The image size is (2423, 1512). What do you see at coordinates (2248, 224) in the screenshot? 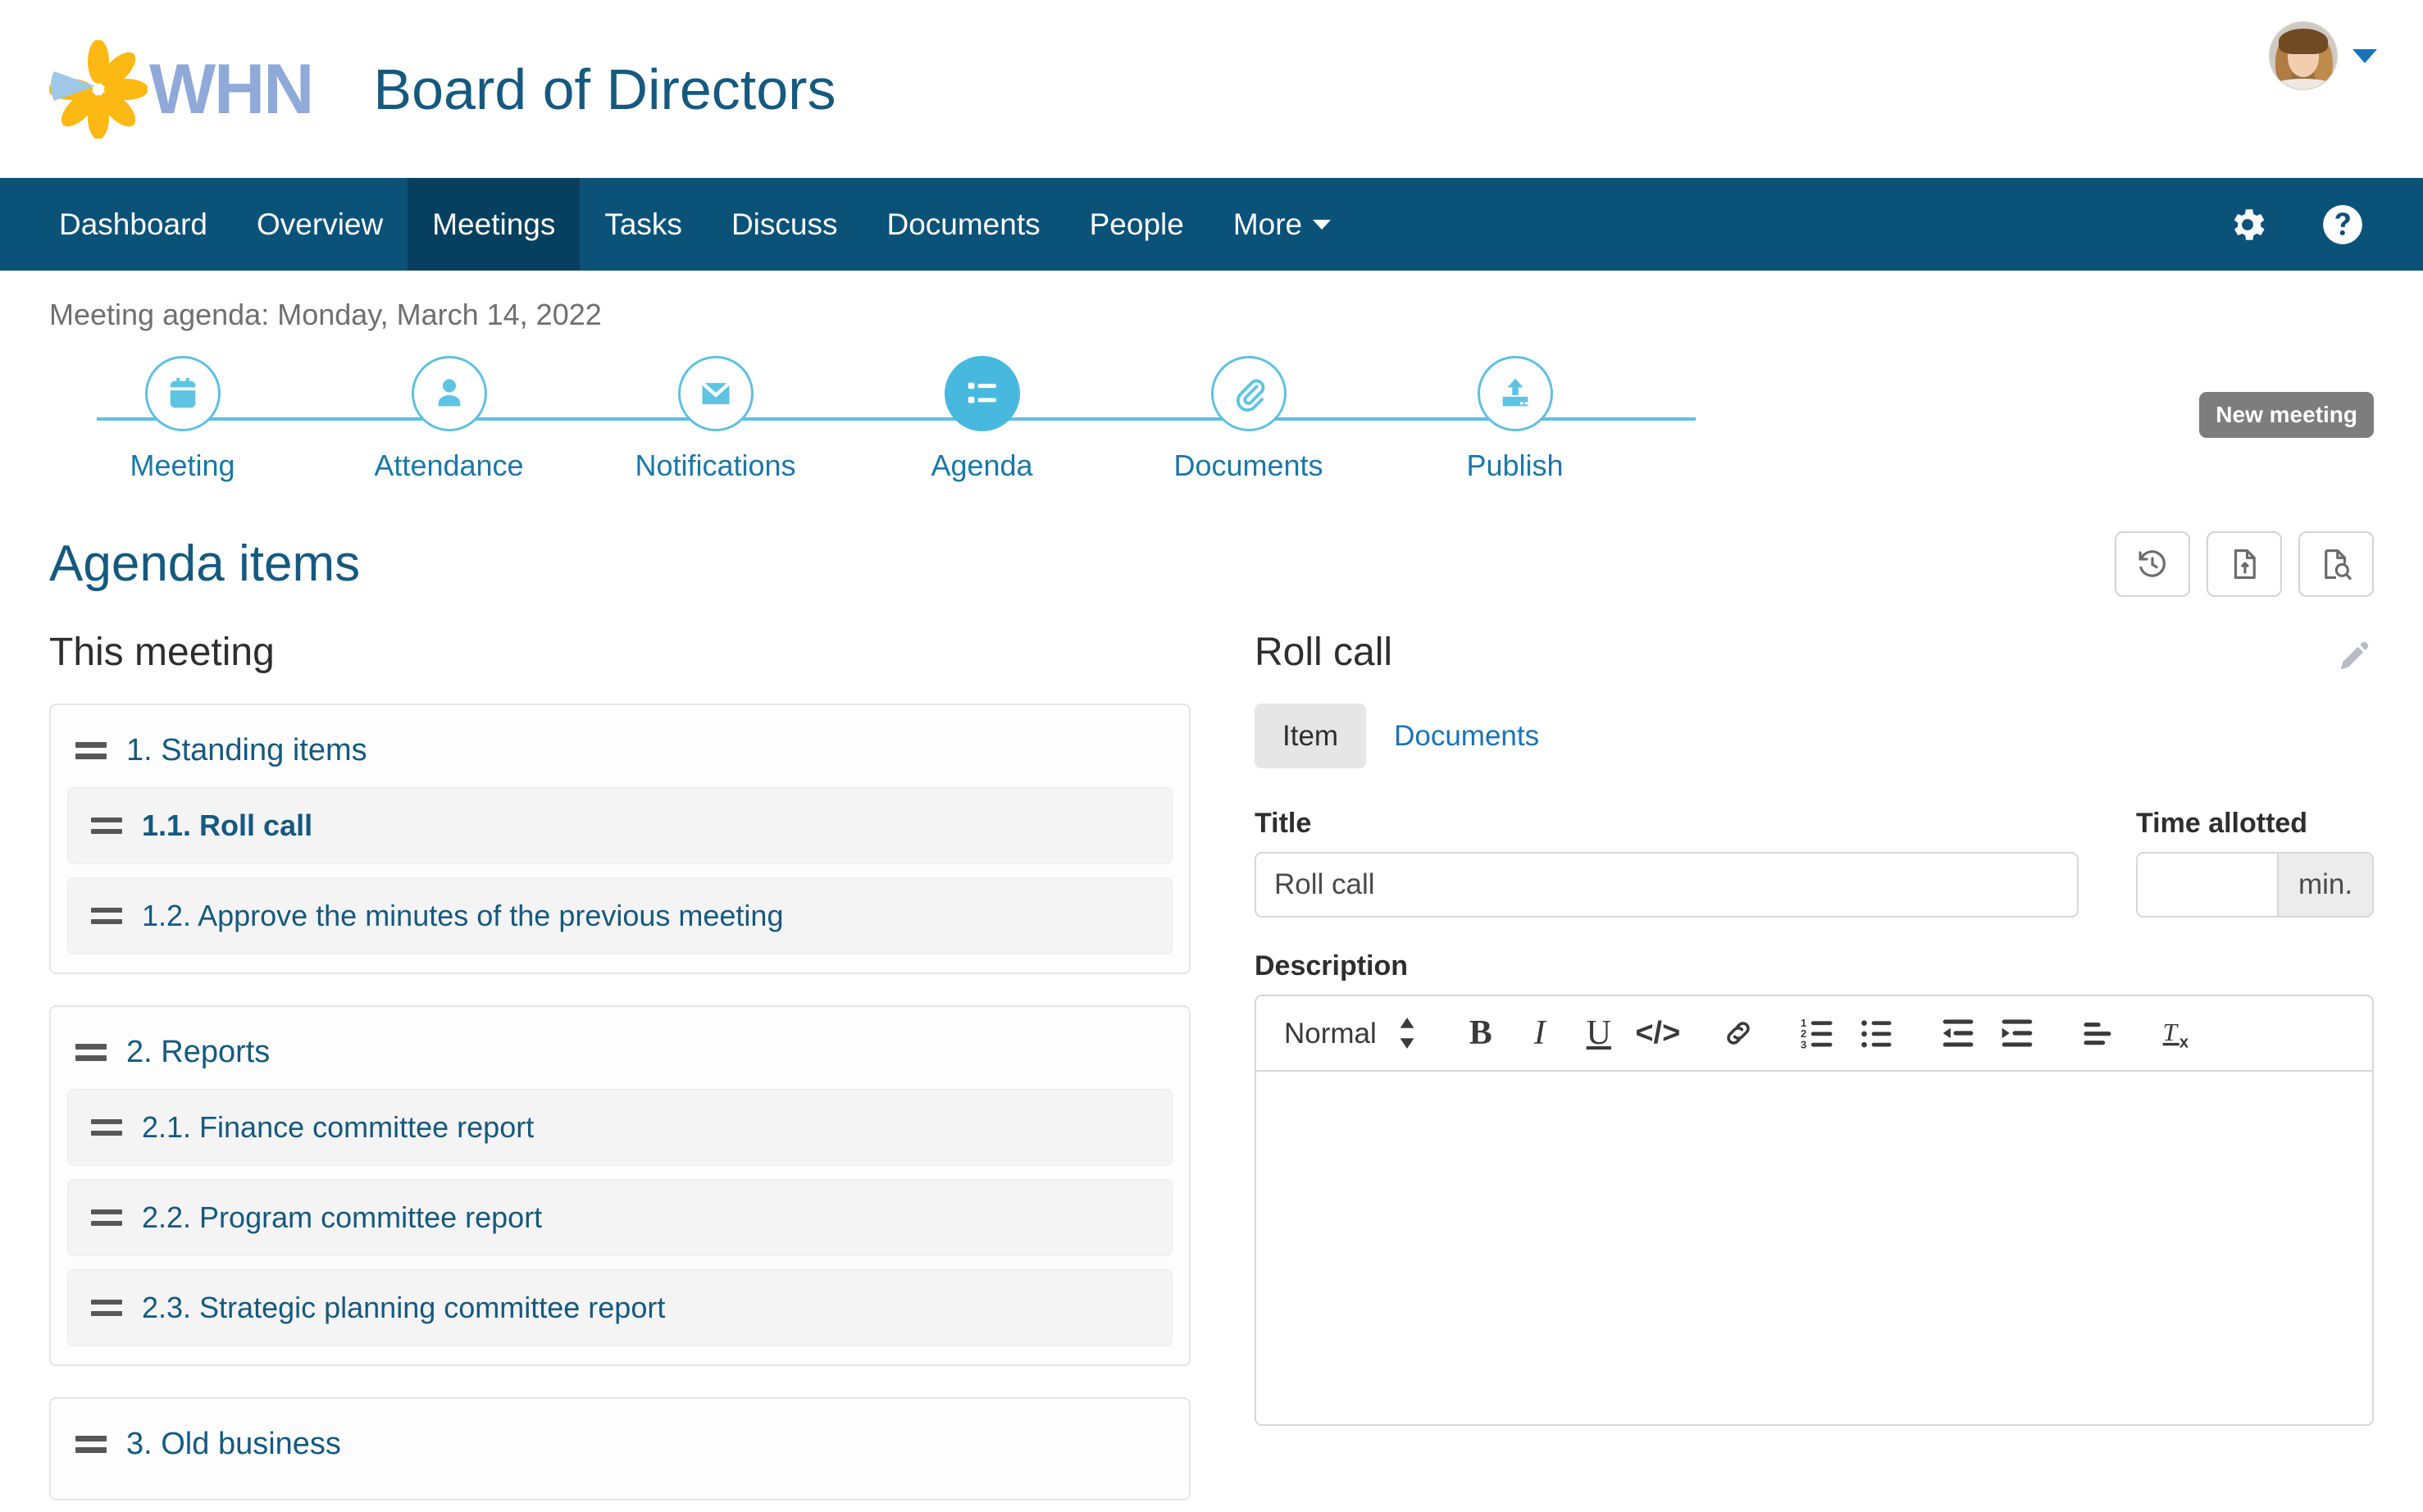
I see `gear-icon` at bounding box center [2248, 224].